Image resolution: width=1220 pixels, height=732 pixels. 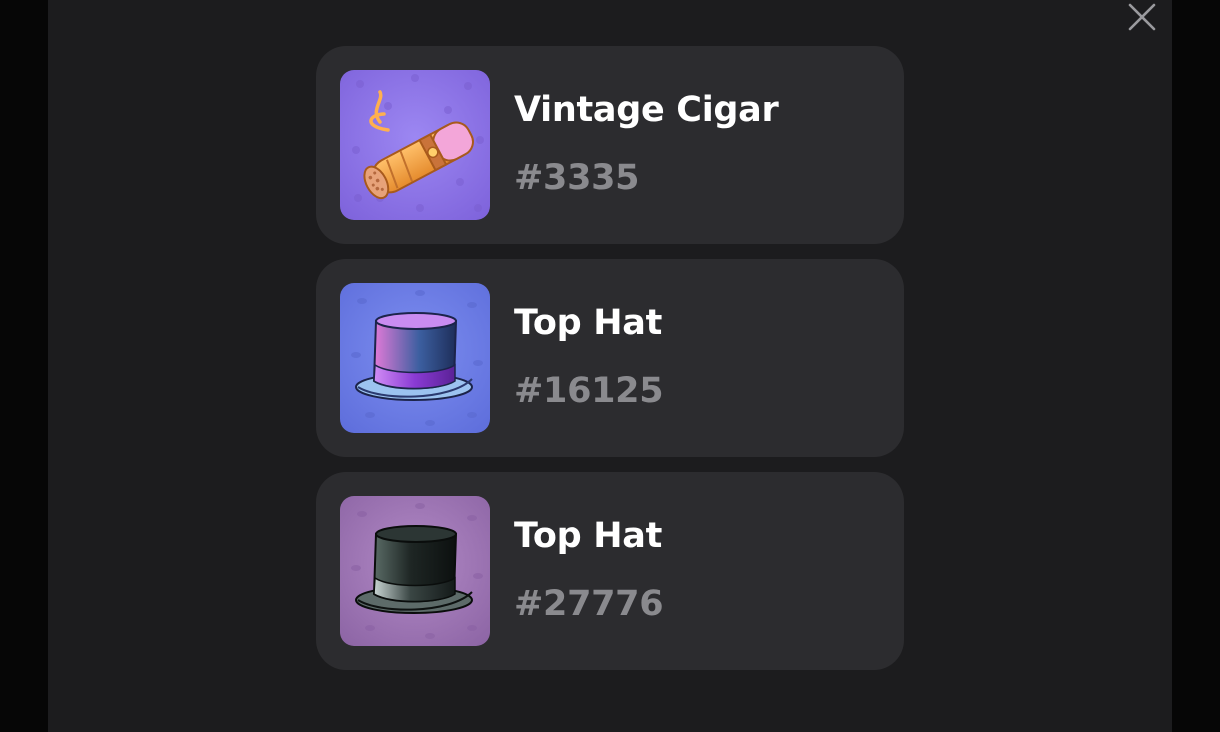 I want to click on close-button, so click(x=1142, y=17).